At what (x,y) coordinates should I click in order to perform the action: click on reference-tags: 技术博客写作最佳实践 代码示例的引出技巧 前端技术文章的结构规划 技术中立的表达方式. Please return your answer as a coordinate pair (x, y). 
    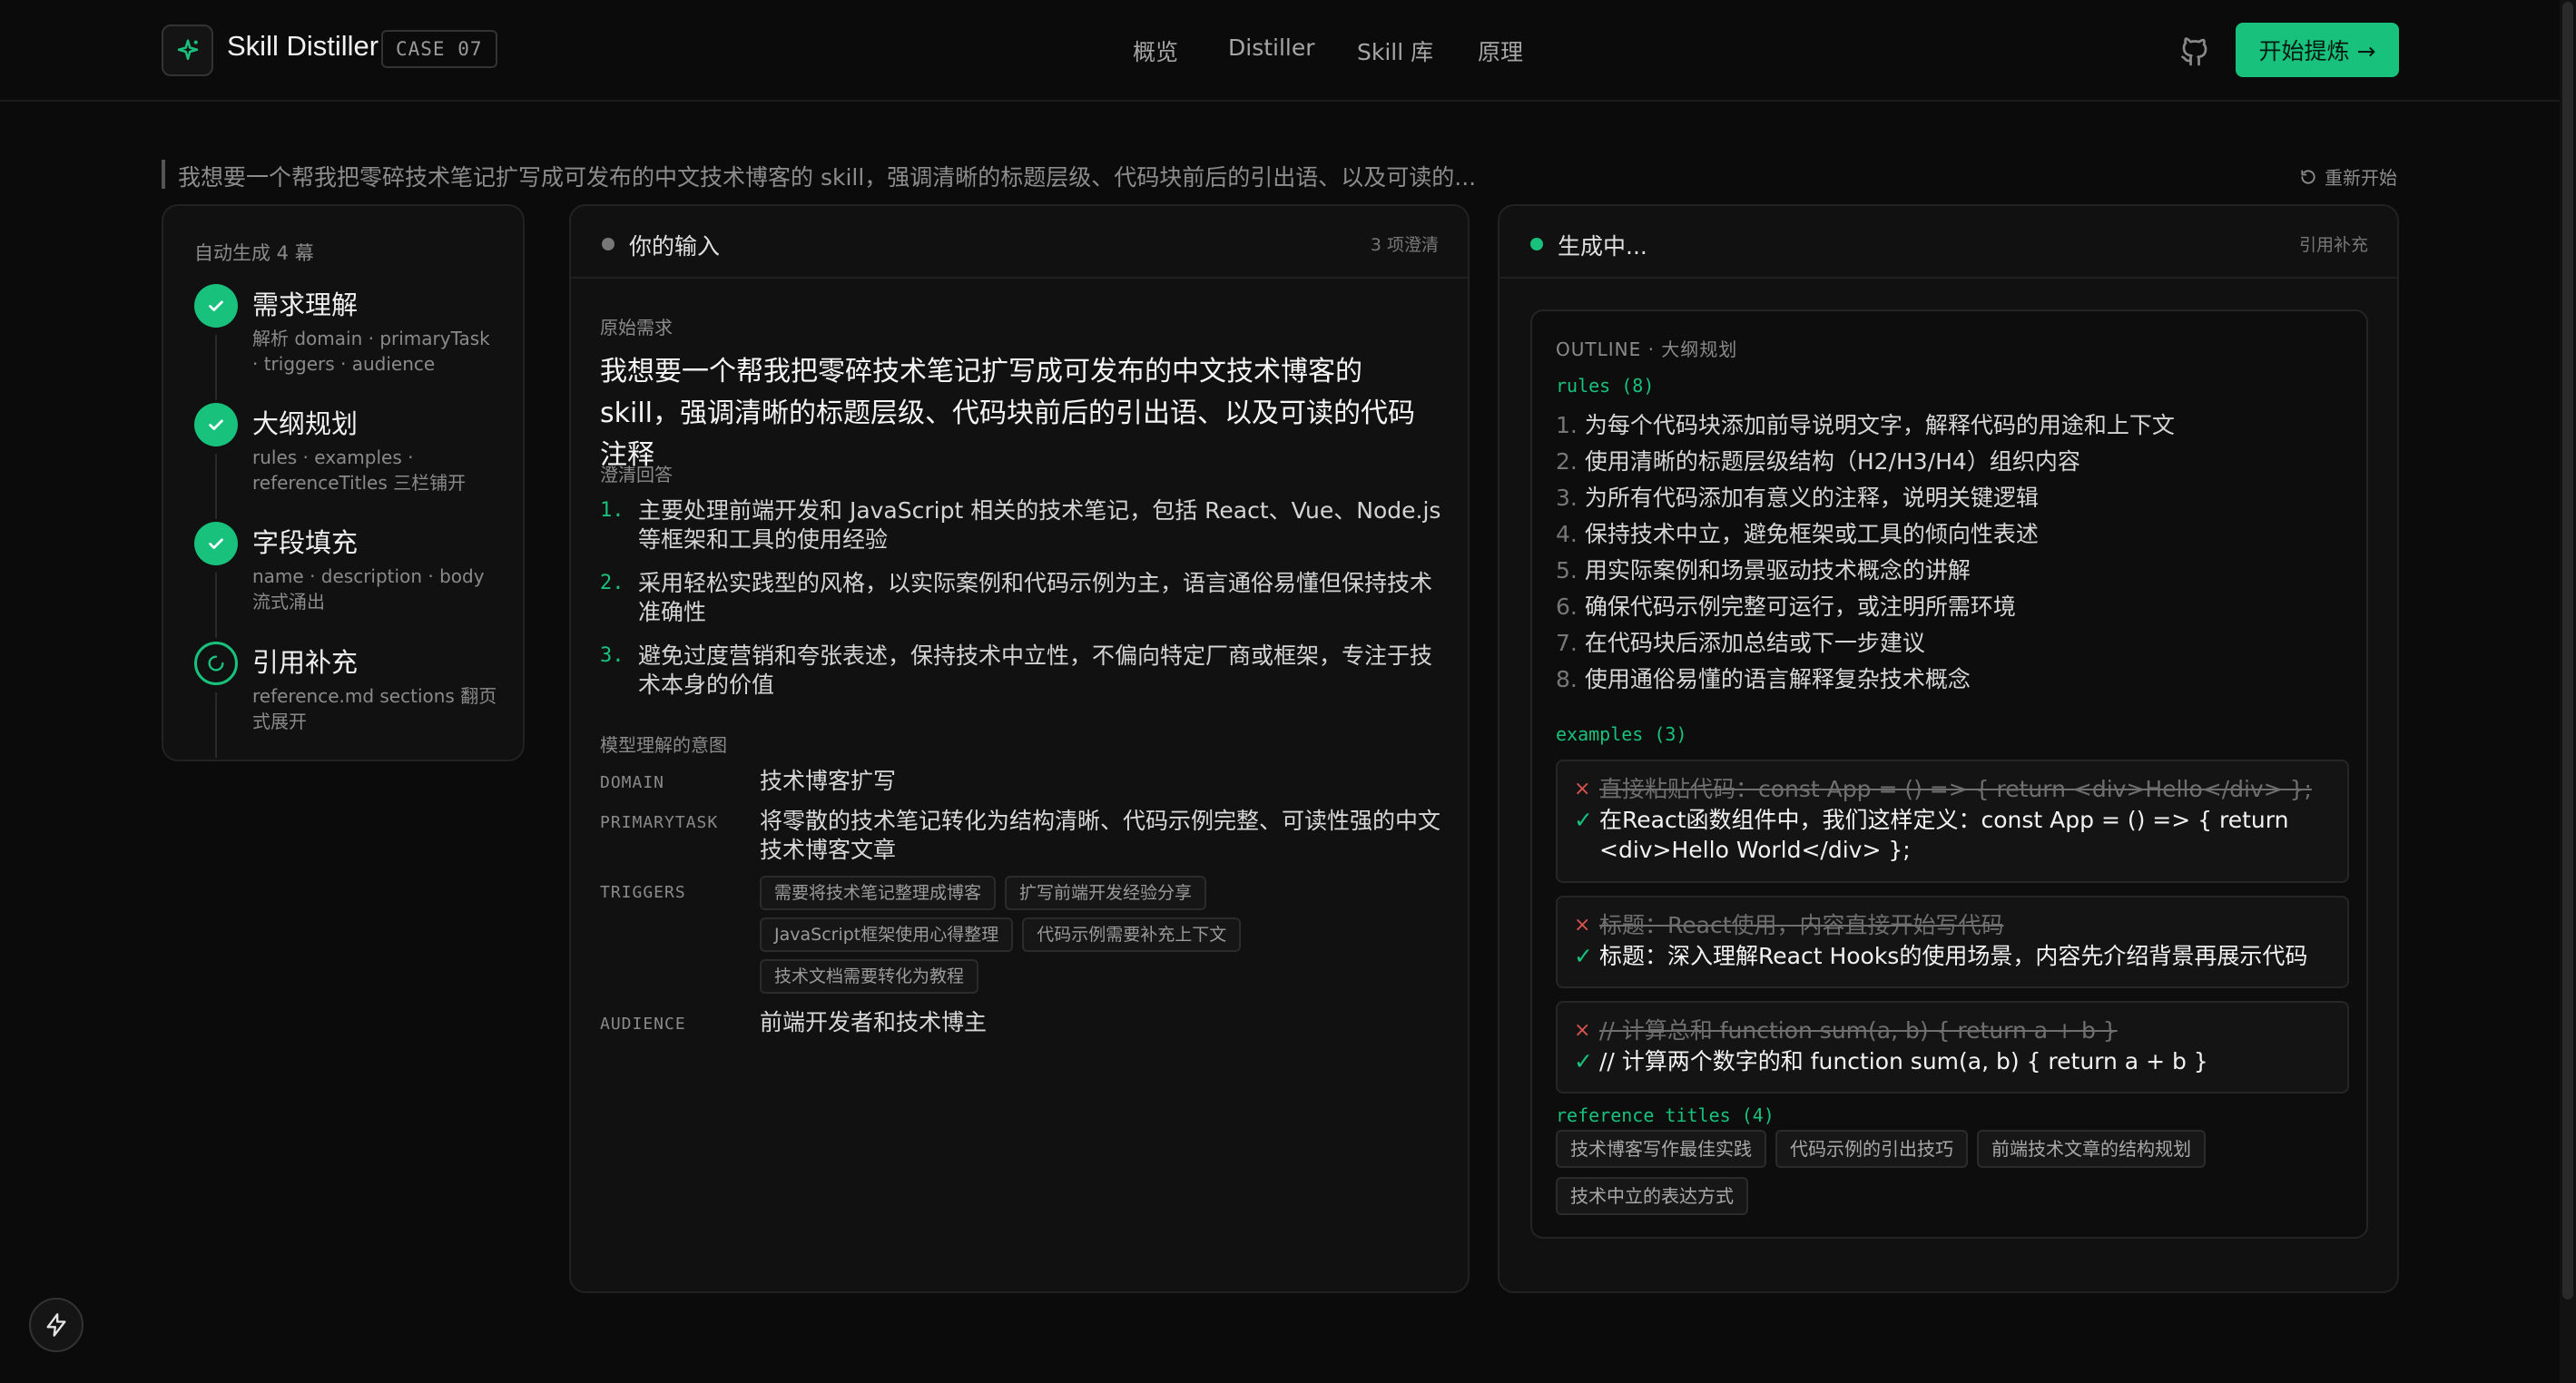
    Looking at the image, I should click on (1955, 1177).